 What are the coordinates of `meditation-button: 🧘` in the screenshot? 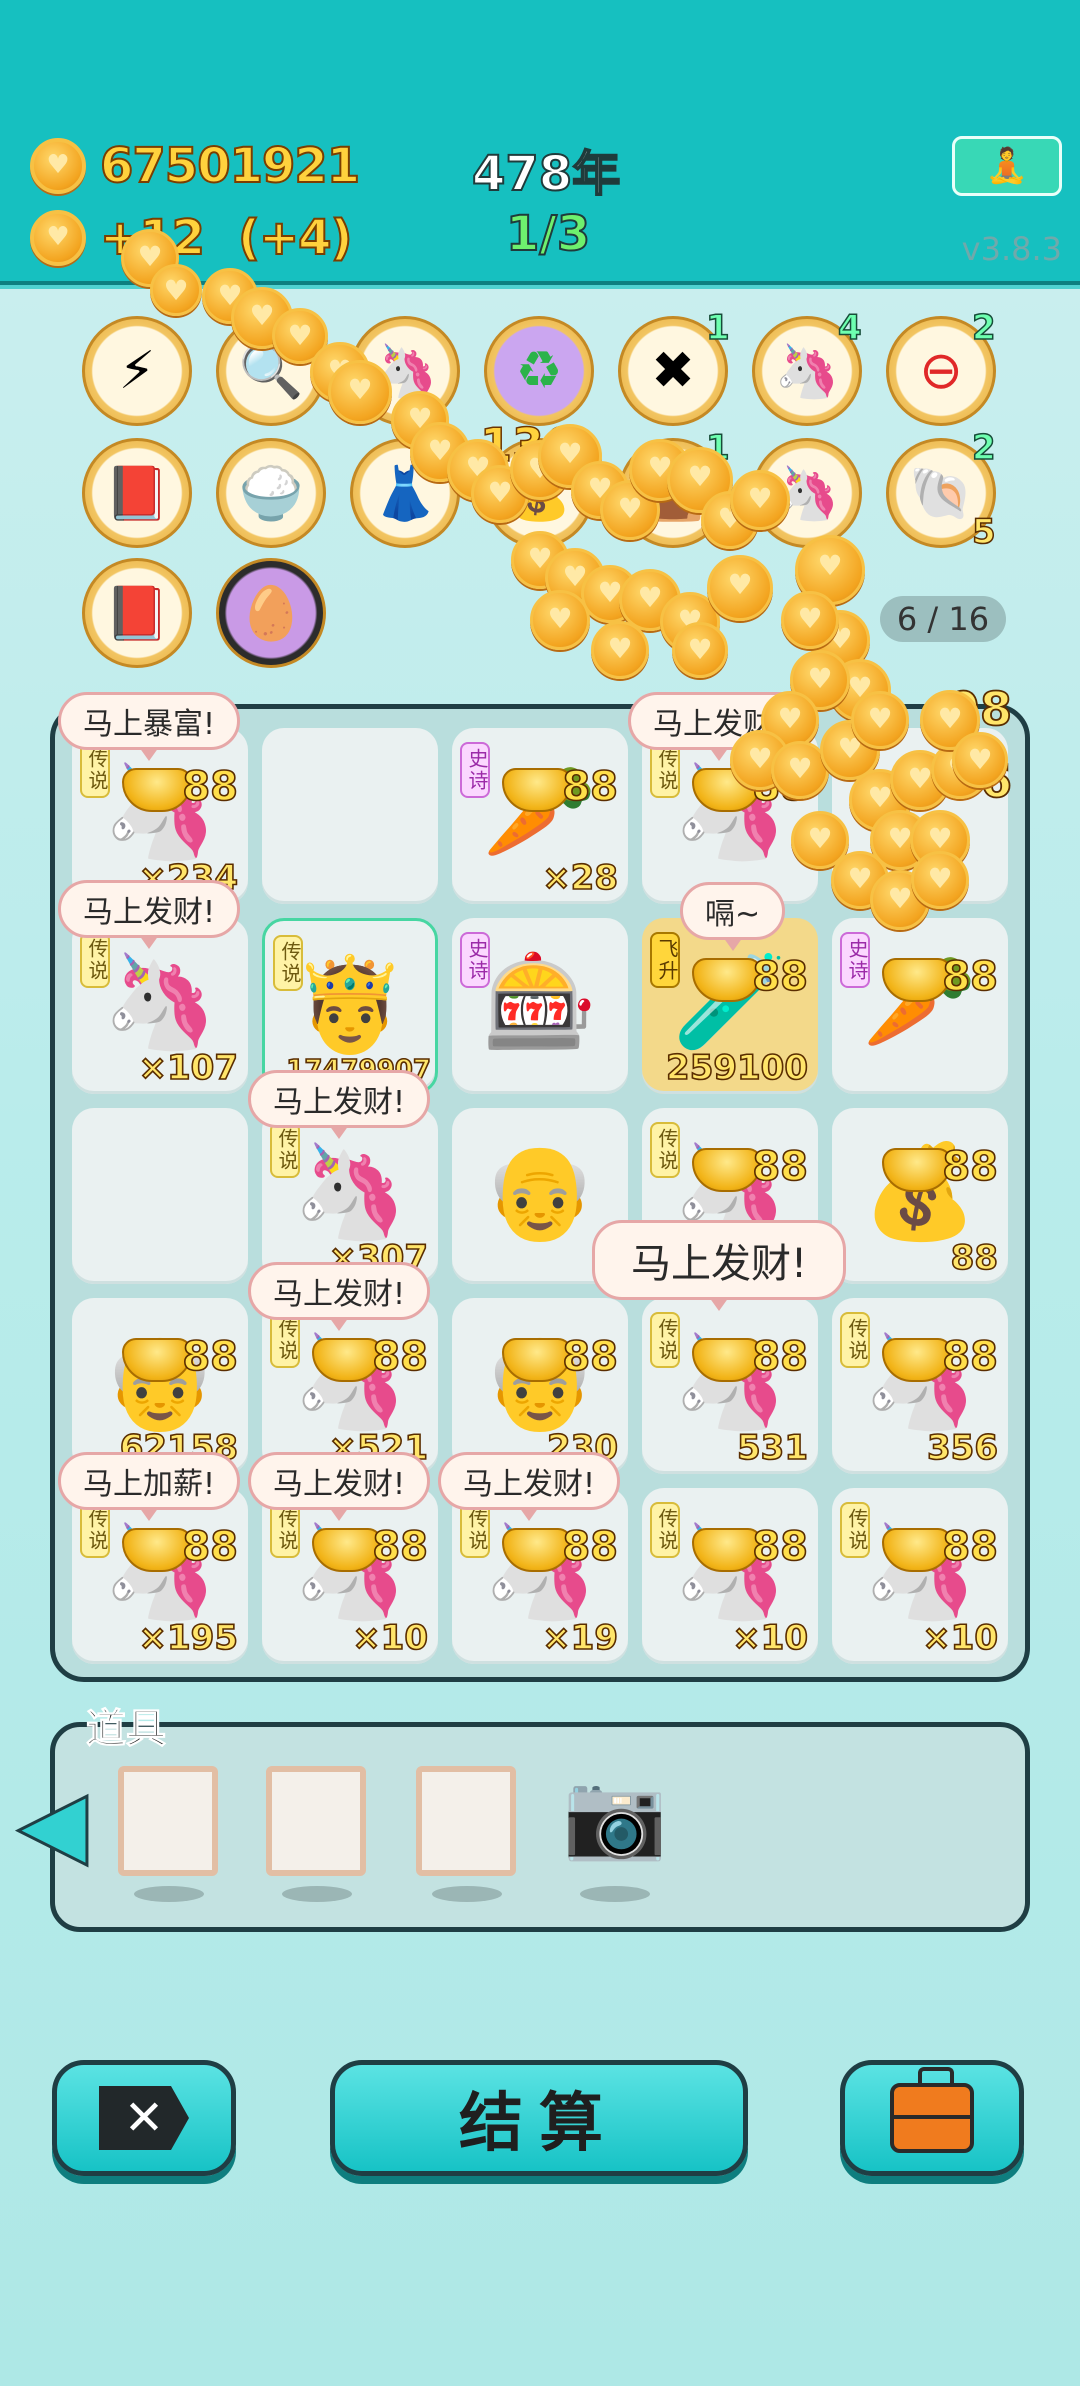 It's located at (1007, 166).